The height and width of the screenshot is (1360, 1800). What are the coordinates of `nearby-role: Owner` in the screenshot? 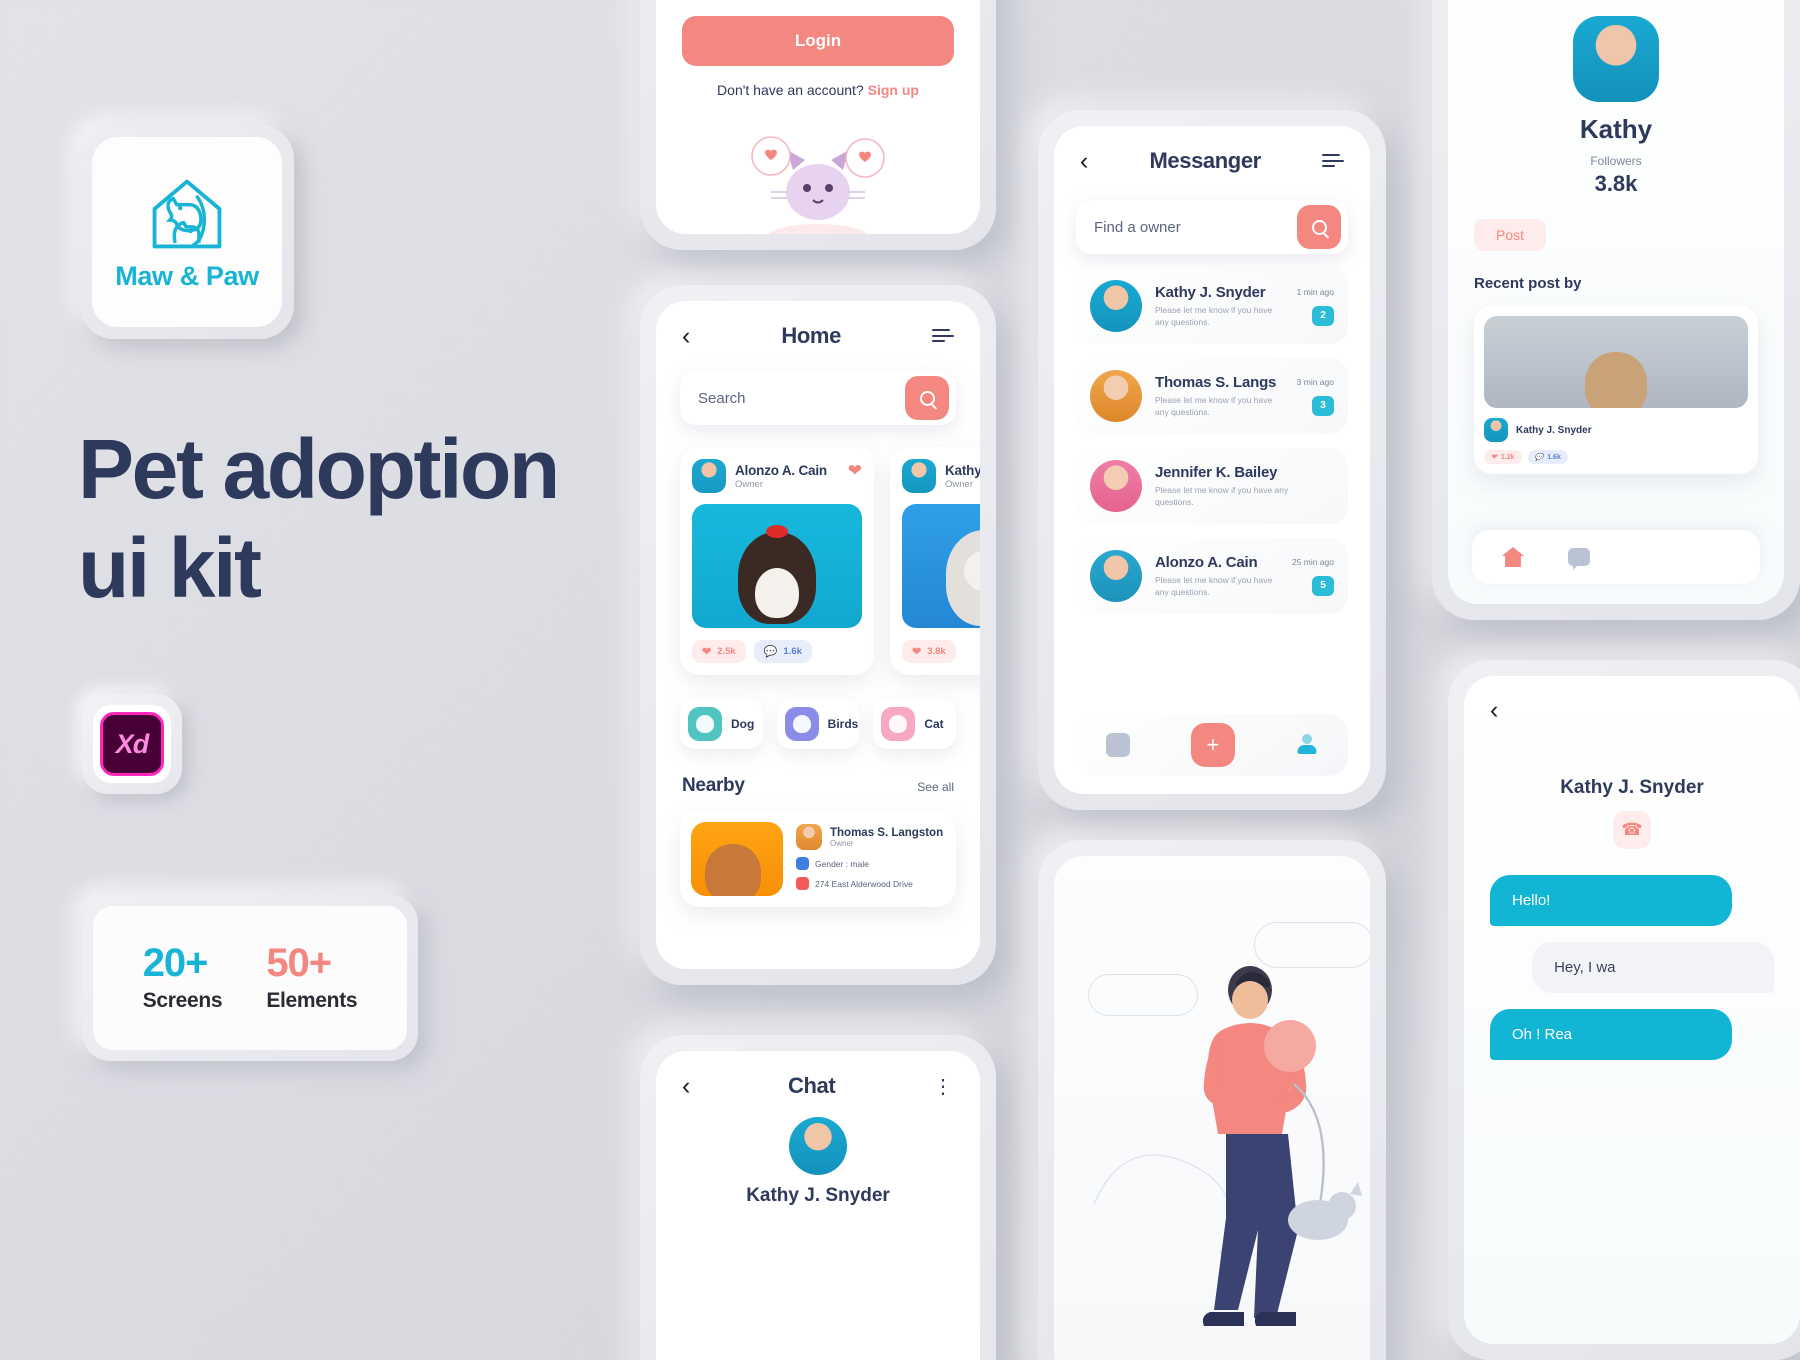 It's located at (842, 843).